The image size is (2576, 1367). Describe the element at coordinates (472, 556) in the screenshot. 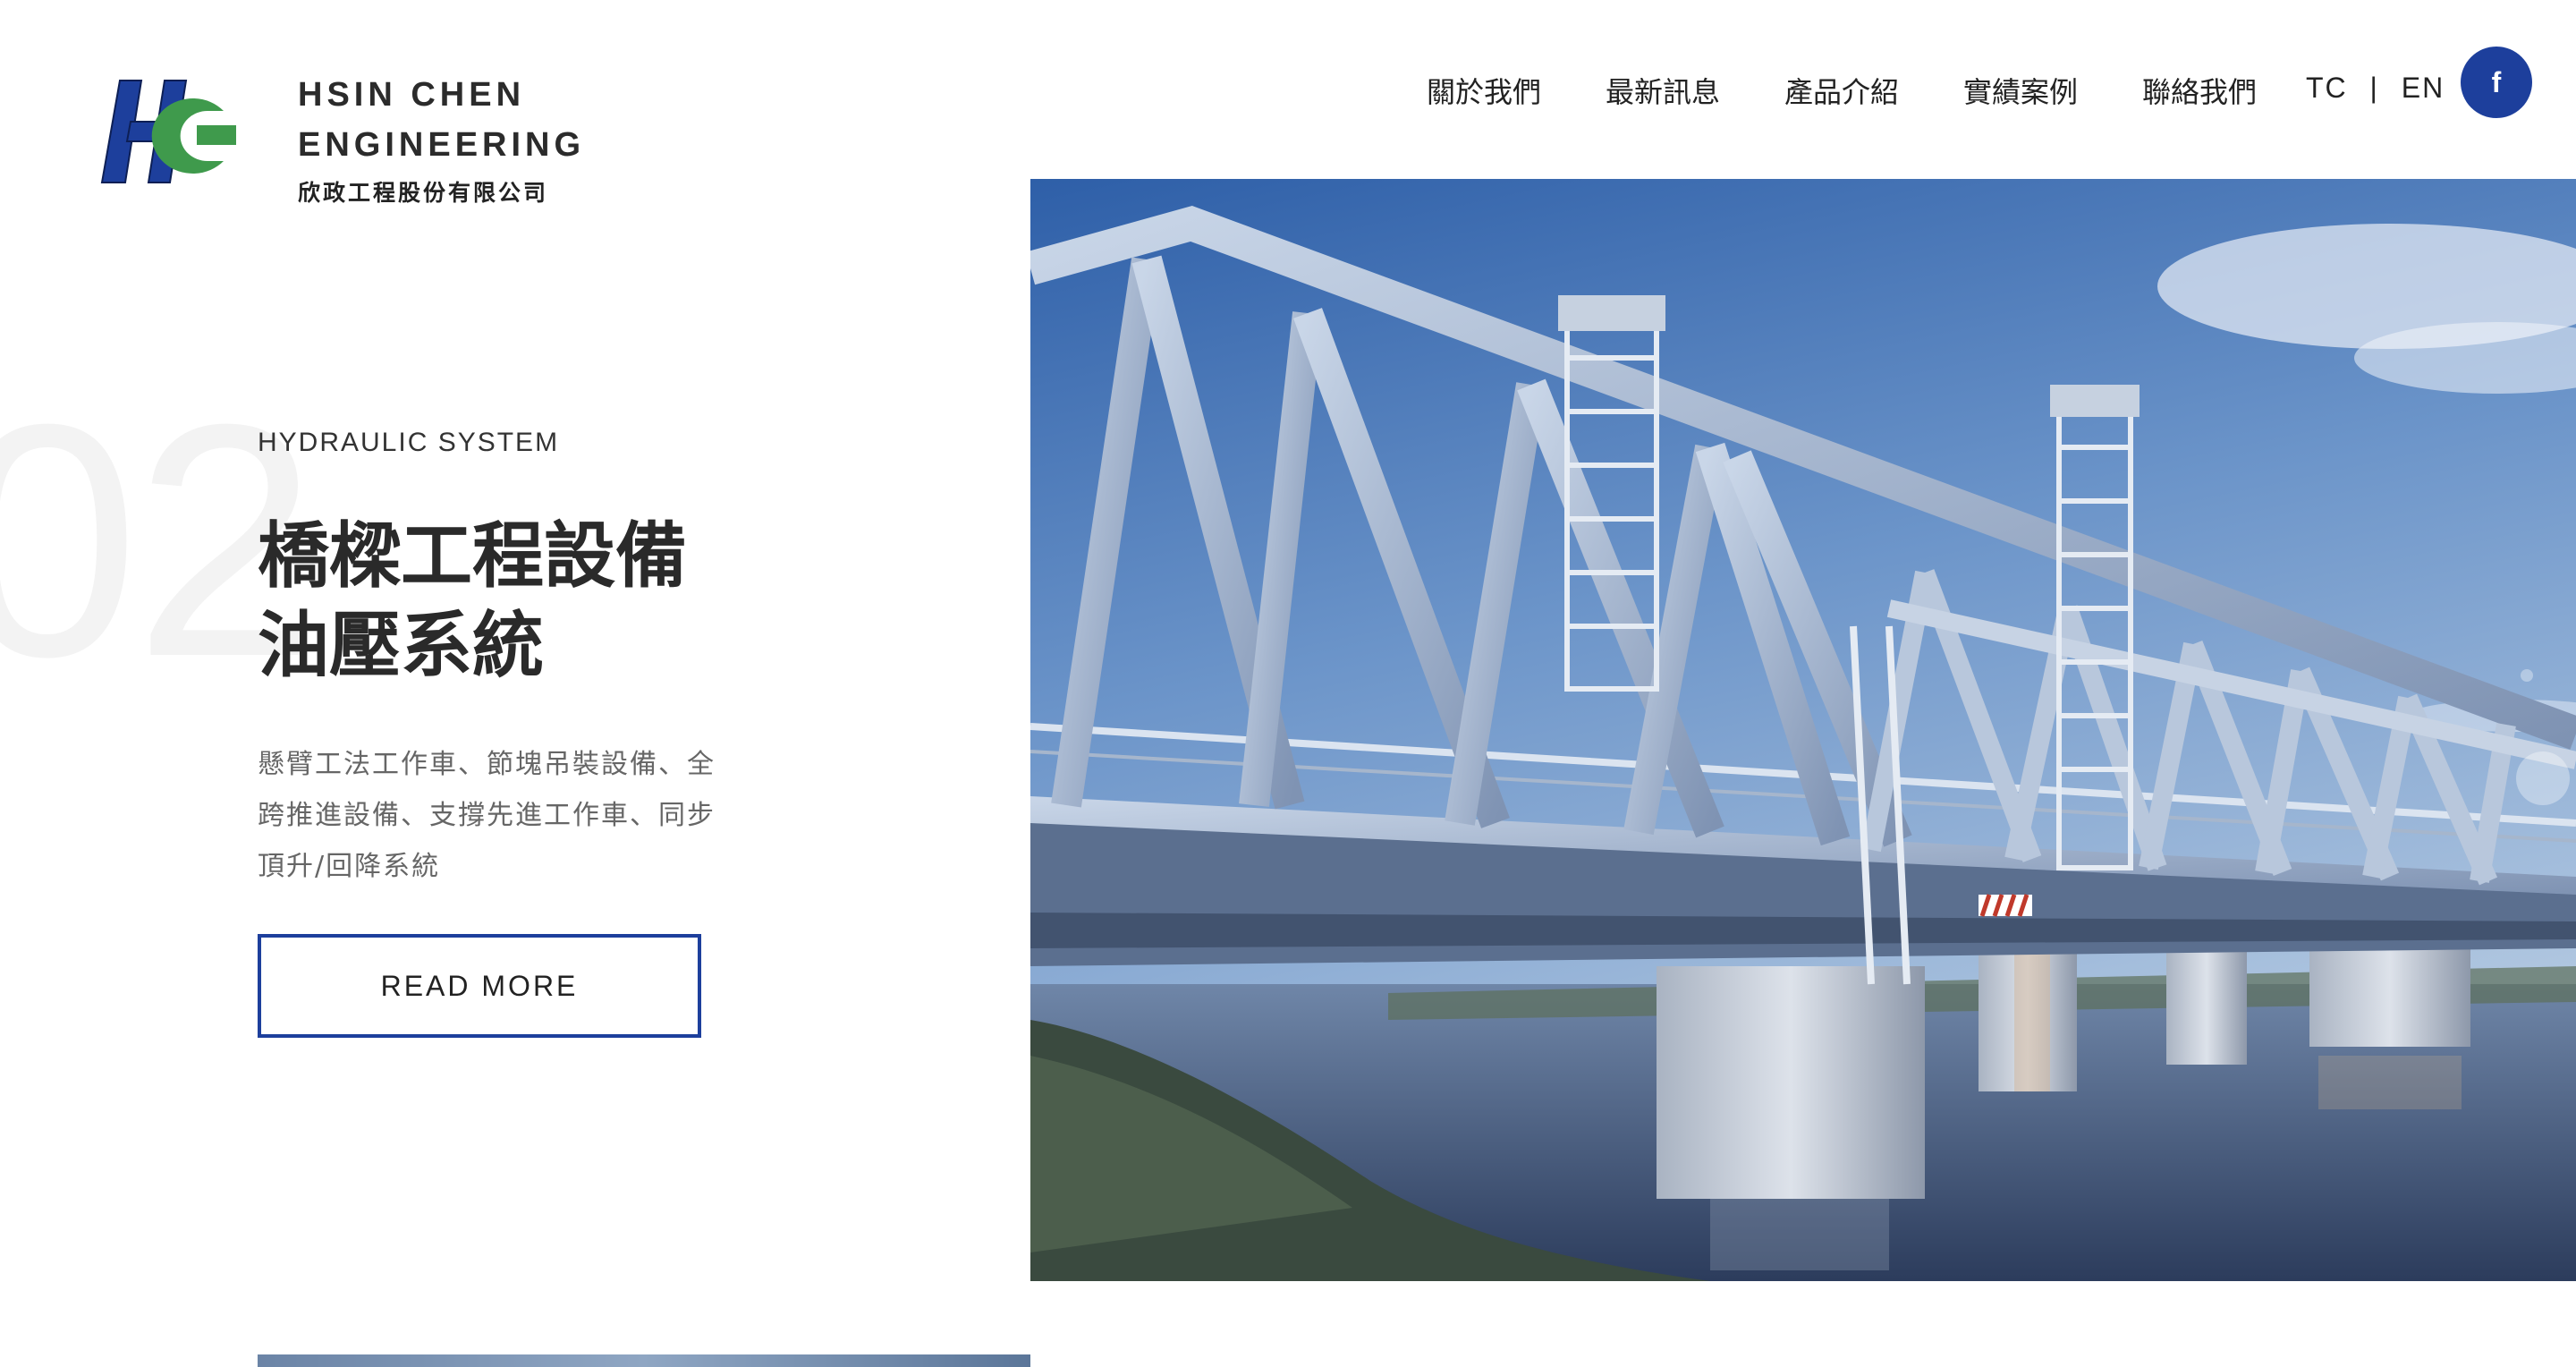

I see `slide-title-line1: 橋樑工程設備` at that location.